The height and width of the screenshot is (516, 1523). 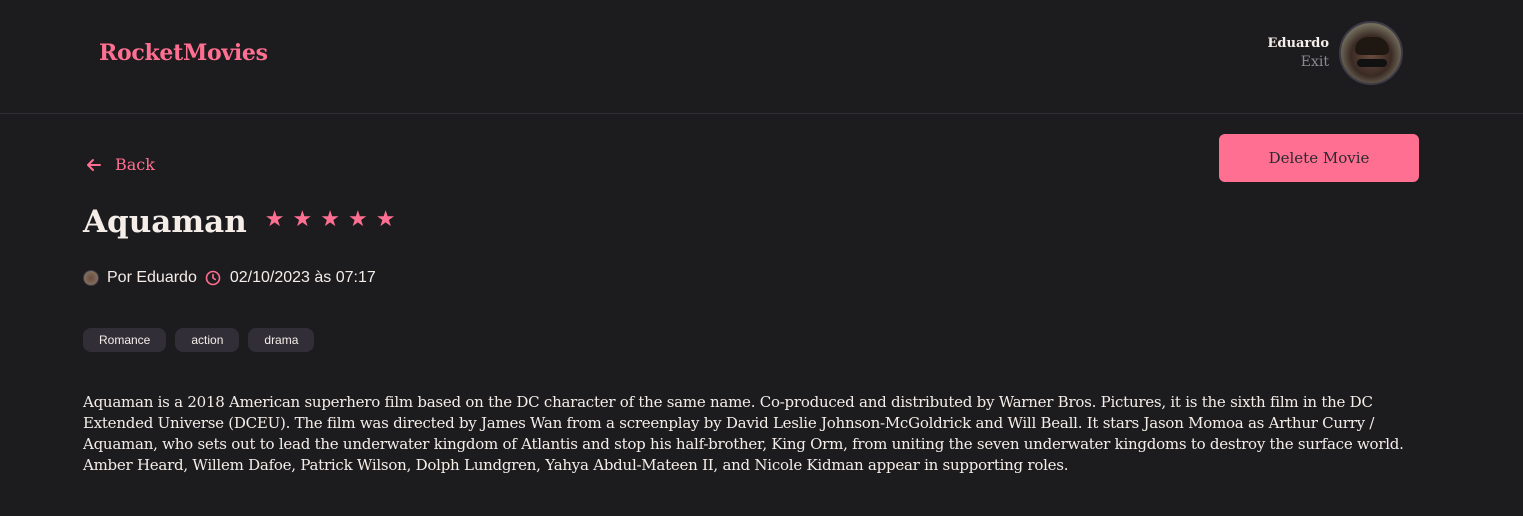 What do you see at coordinates (302, 277) in the screenshot?
I see `created-datetime: 02/10/2023 às 07:17` at bounding box center [302, 277].